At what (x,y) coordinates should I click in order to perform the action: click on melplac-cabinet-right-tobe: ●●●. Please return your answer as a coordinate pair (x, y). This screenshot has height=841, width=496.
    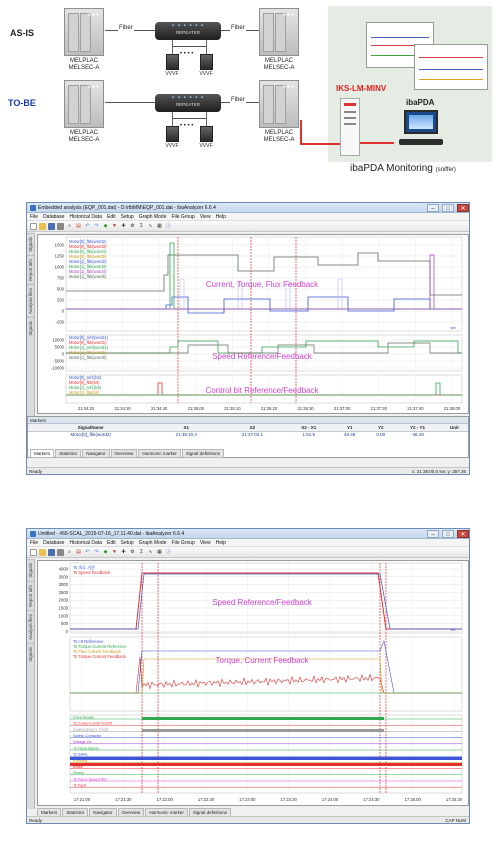
    Looking at the image, I should click on (279, 104).